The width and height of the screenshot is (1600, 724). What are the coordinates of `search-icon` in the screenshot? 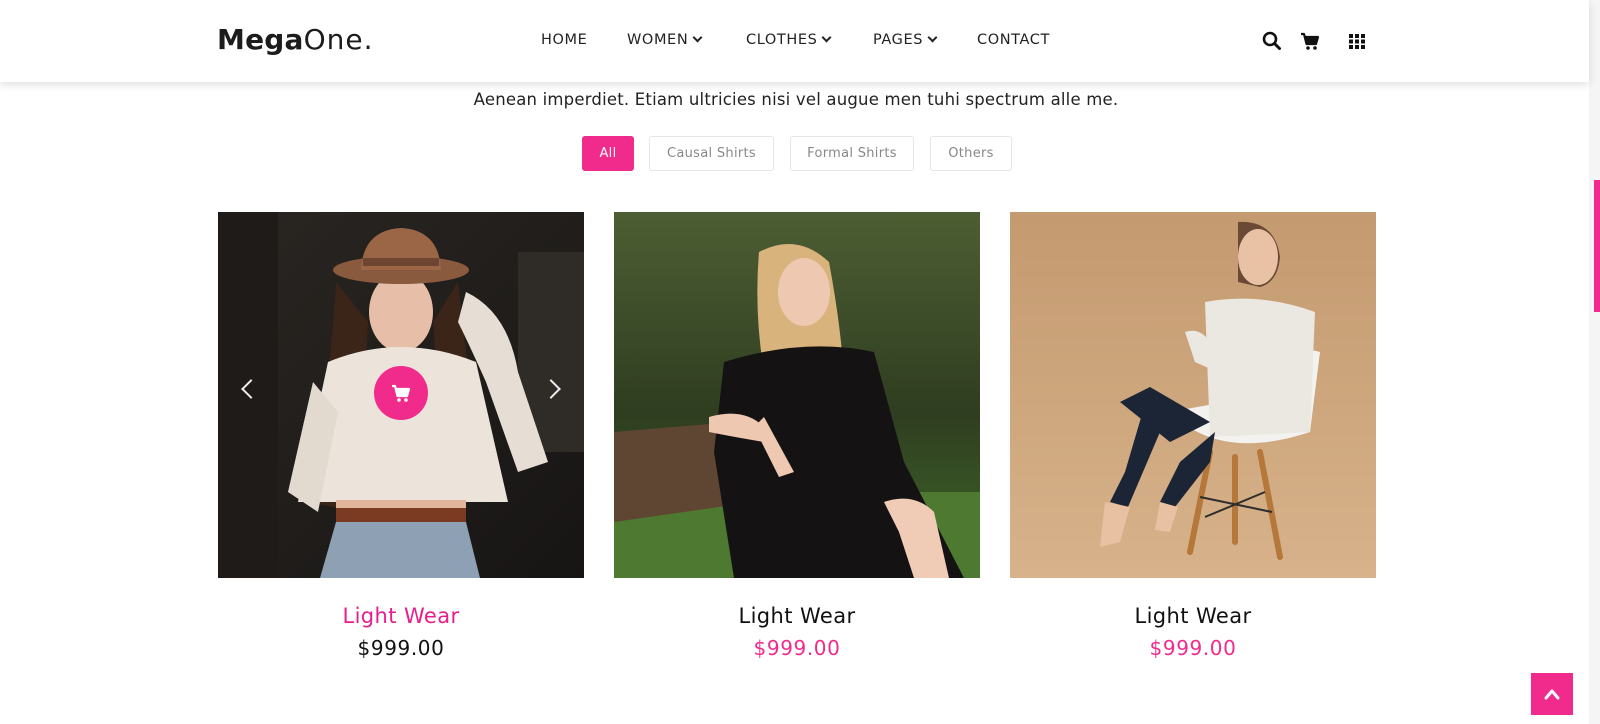 It's located at (1272, 41).